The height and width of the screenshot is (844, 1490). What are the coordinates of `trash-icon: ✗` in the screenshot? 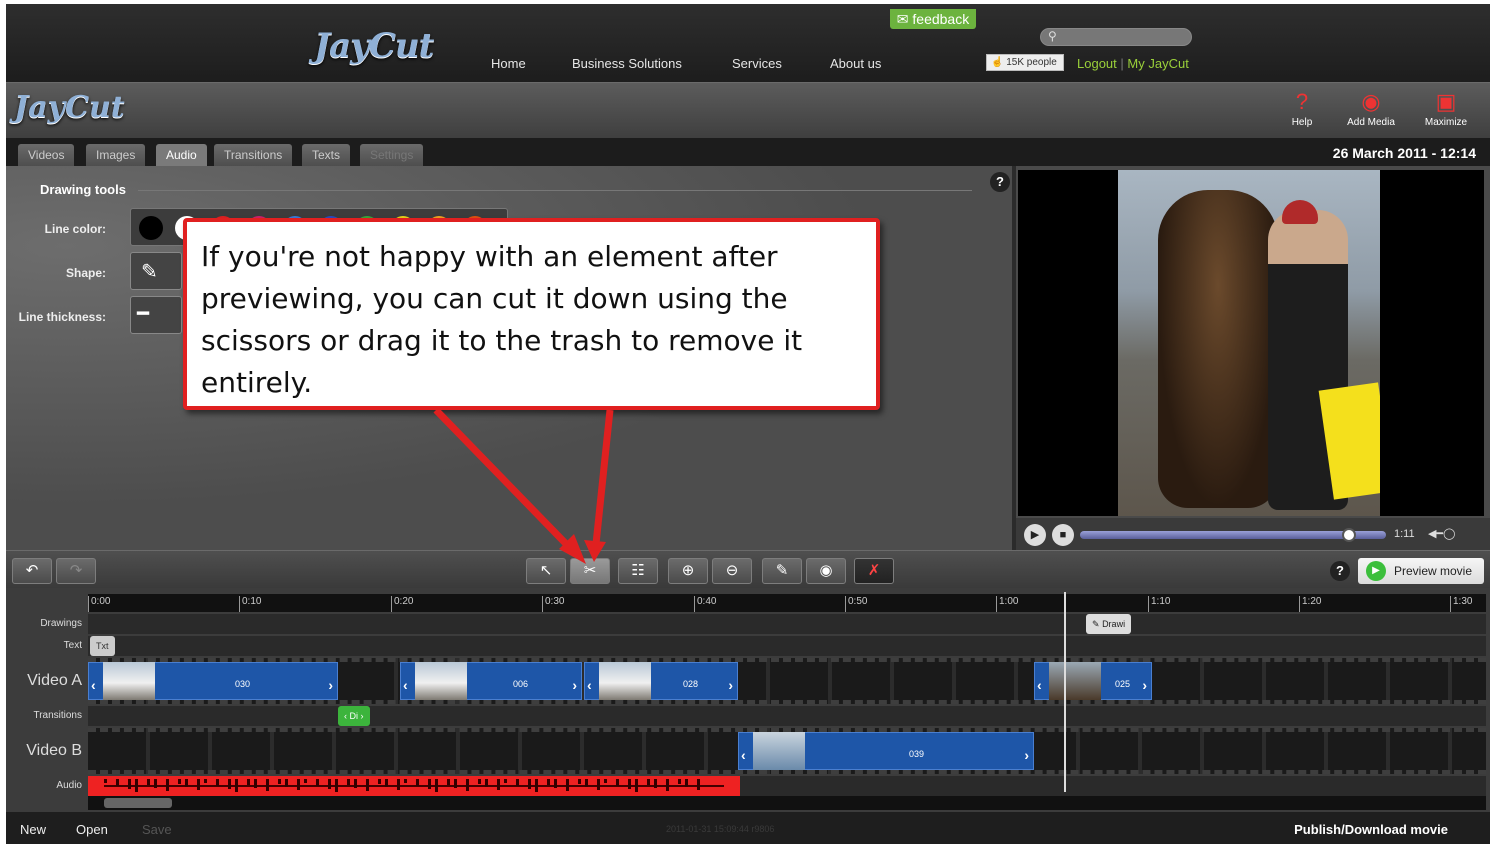 It's located at (874, 571).